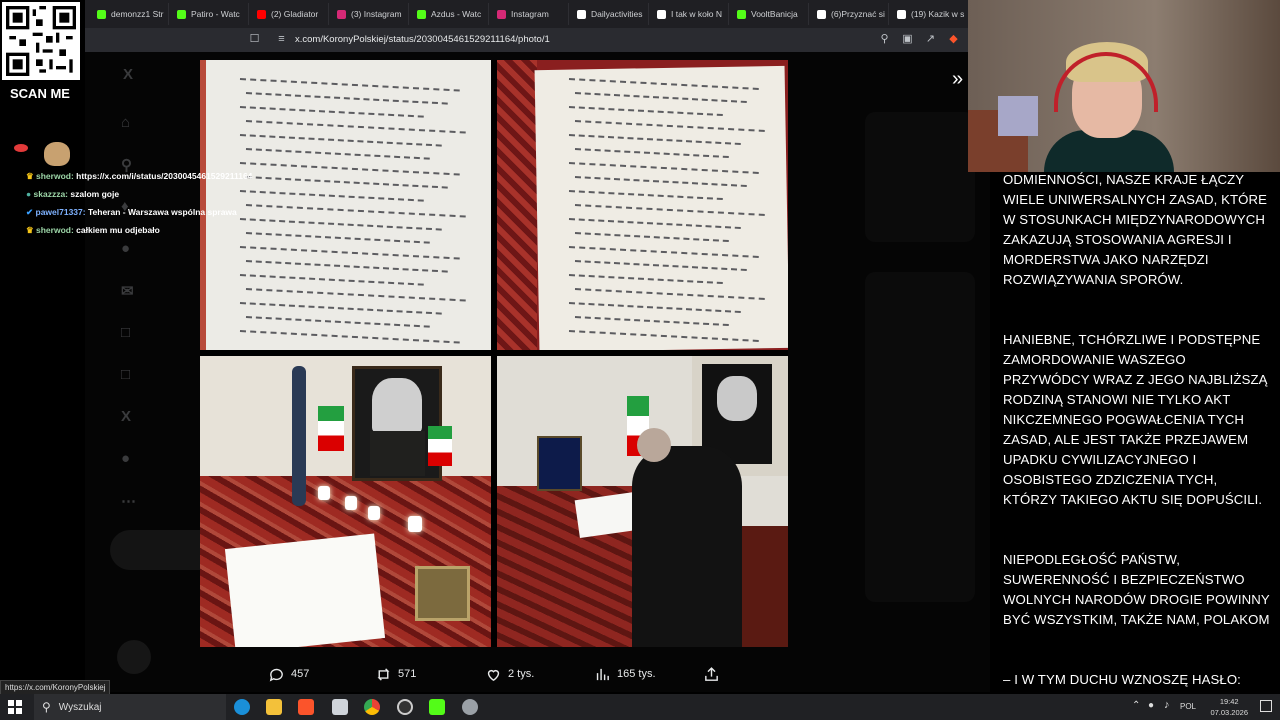 This screenshot has width=1280, height=720. Describe the element at coordinates (128, 501) in the screenshot. I see `nav-more-icon: ⋯` at that location.